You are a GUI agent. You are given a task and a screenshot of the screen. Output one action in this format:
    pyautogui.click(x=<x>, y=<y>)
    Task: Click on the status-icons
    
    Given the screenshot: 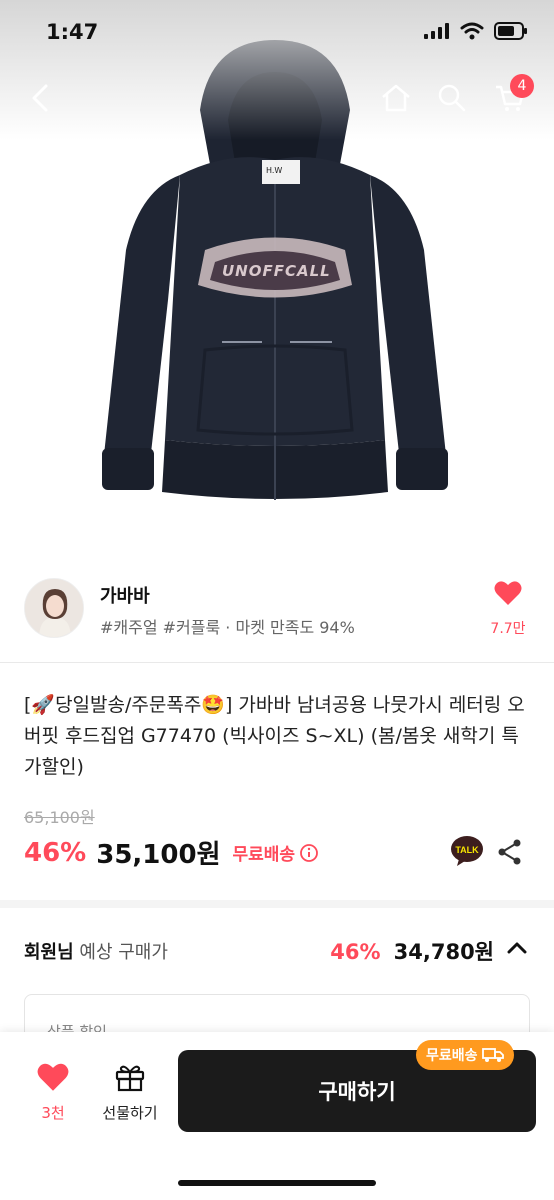 What is the action you would take?
    pyautogui.click(x=476, y=31)
    